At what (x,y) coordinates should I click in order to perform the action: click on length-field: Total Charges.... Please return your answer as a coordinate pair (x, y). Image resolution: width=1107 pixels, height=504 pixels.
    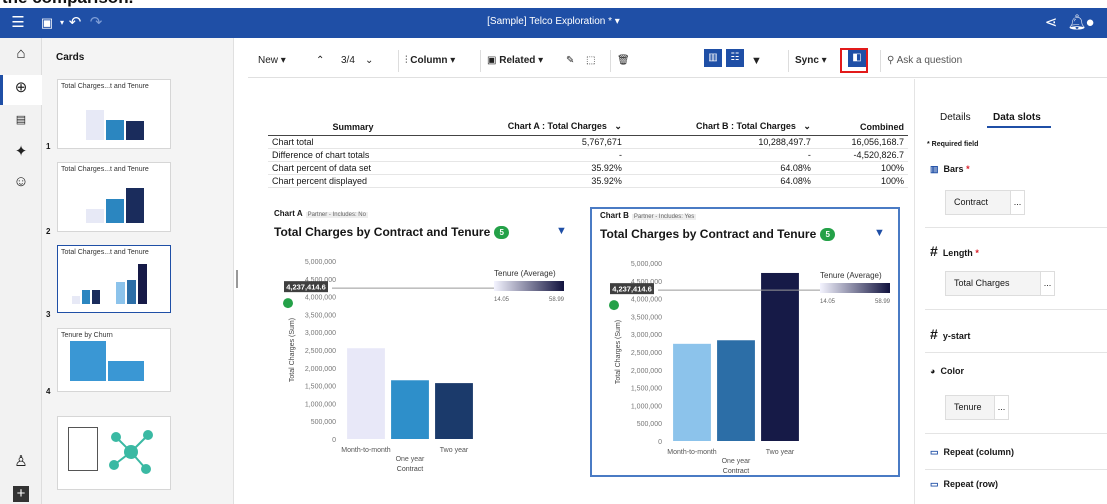
    Looking at the image, I should click on (1000, 283).